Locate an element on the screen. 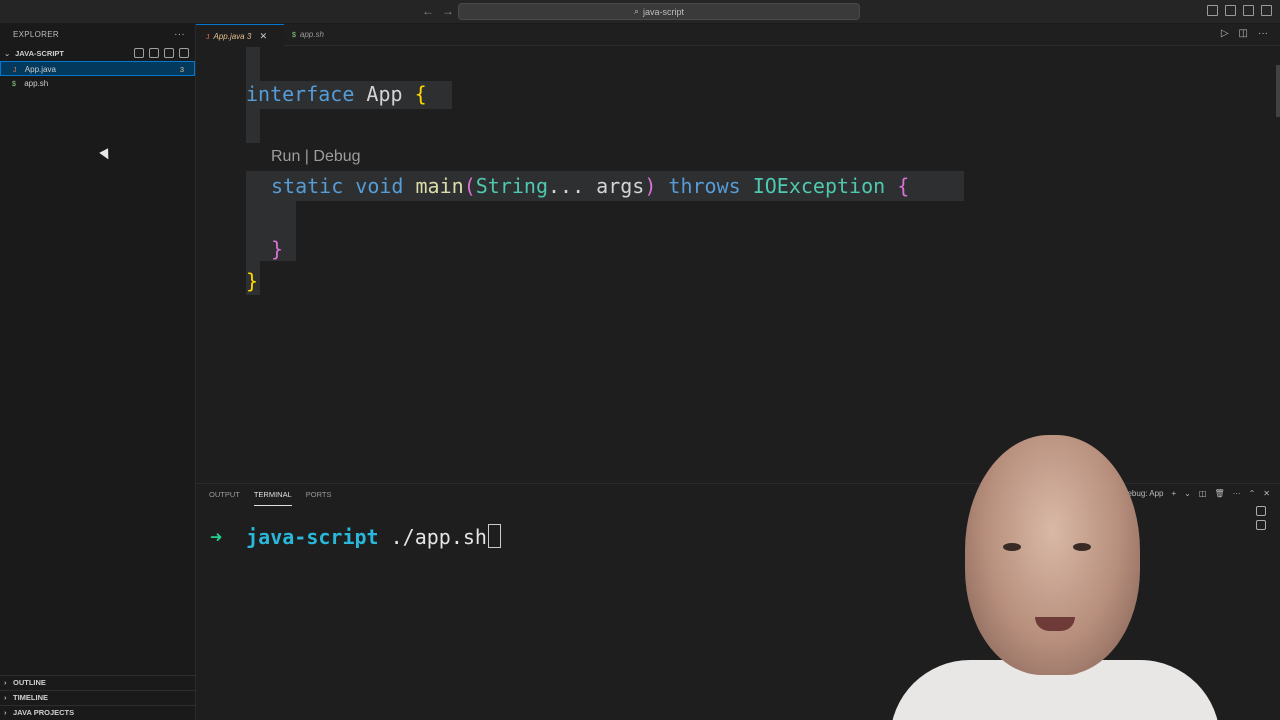 This screenshot has height=720, width=1280. keyword-token: throws is located at coordinates (704, 186).